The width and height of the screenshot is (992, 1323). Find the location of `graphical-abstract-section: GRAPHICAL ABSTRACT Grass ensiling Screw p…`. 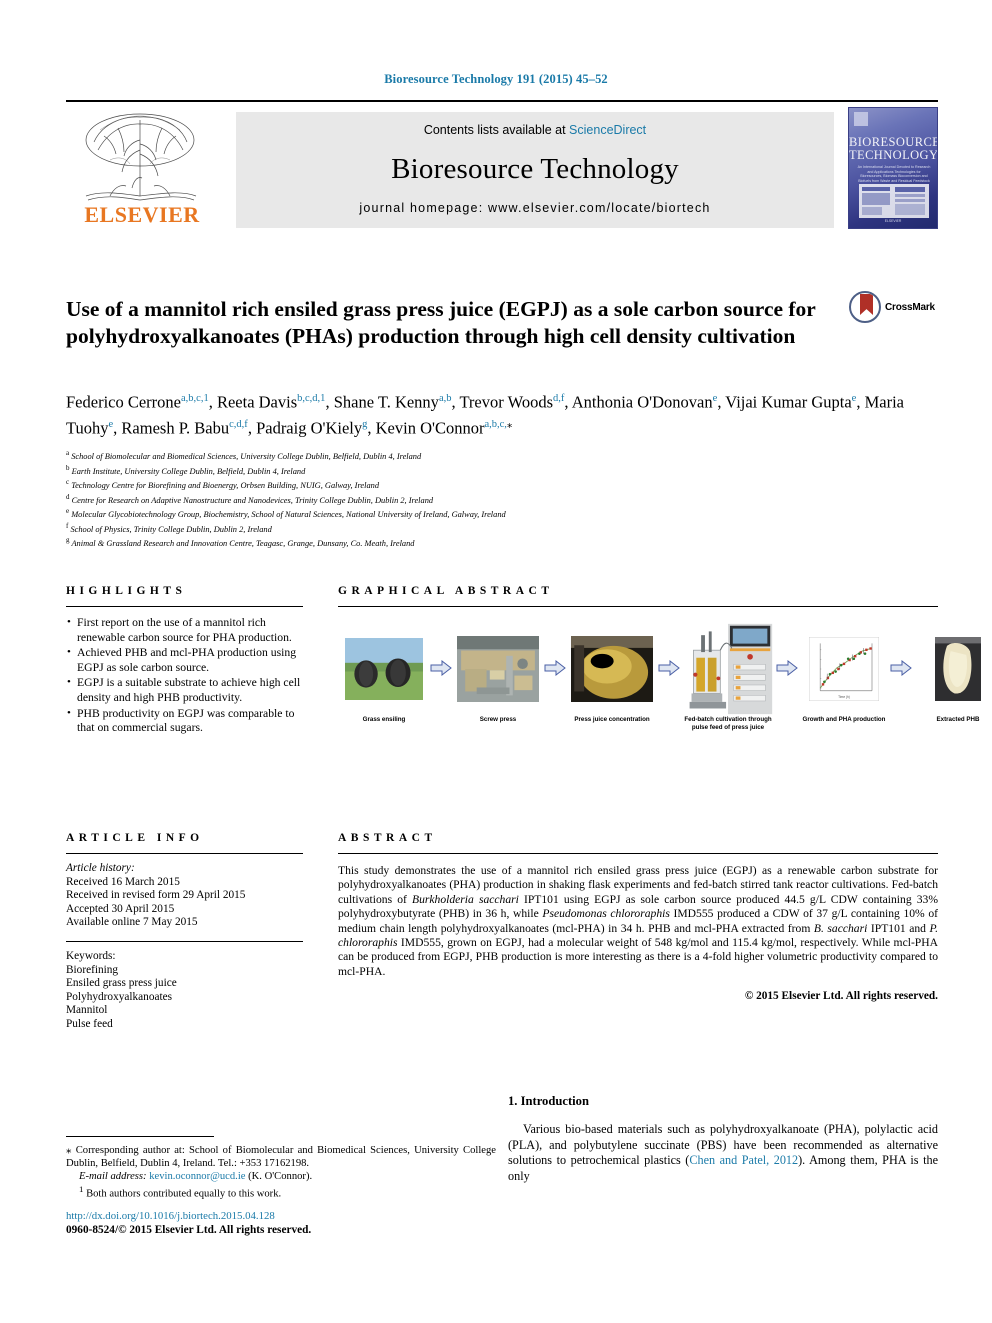

graphical-abstract-section: GRAPHICAL ABSTRACT Grass ensiling Screw p… is located at coordinates (659, 663).